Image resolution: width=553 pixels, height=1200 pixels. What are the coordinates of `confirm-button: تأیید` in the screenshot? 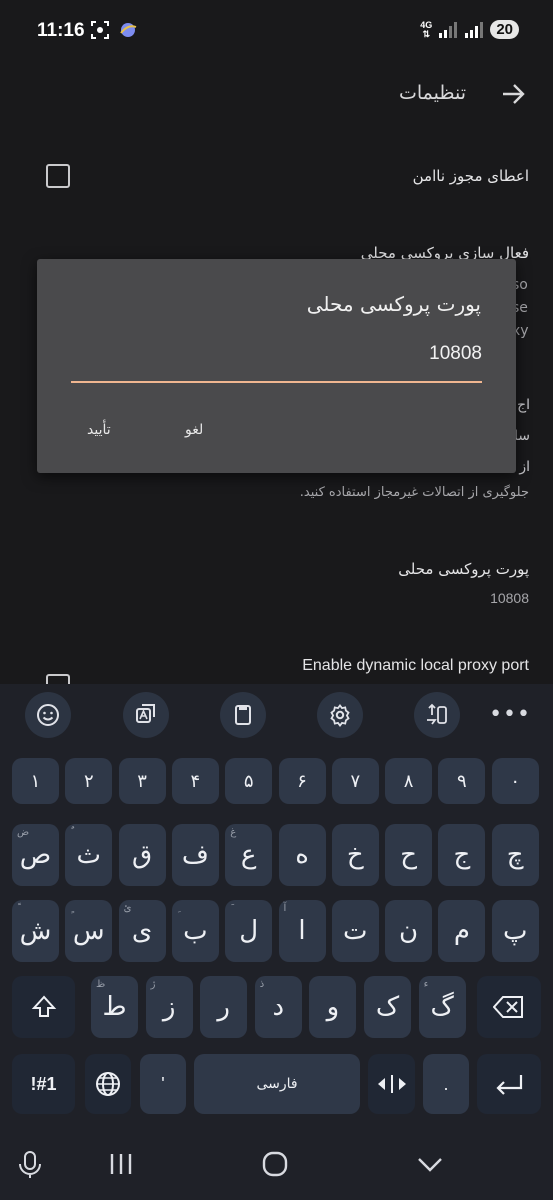 It's located at (99, 430).